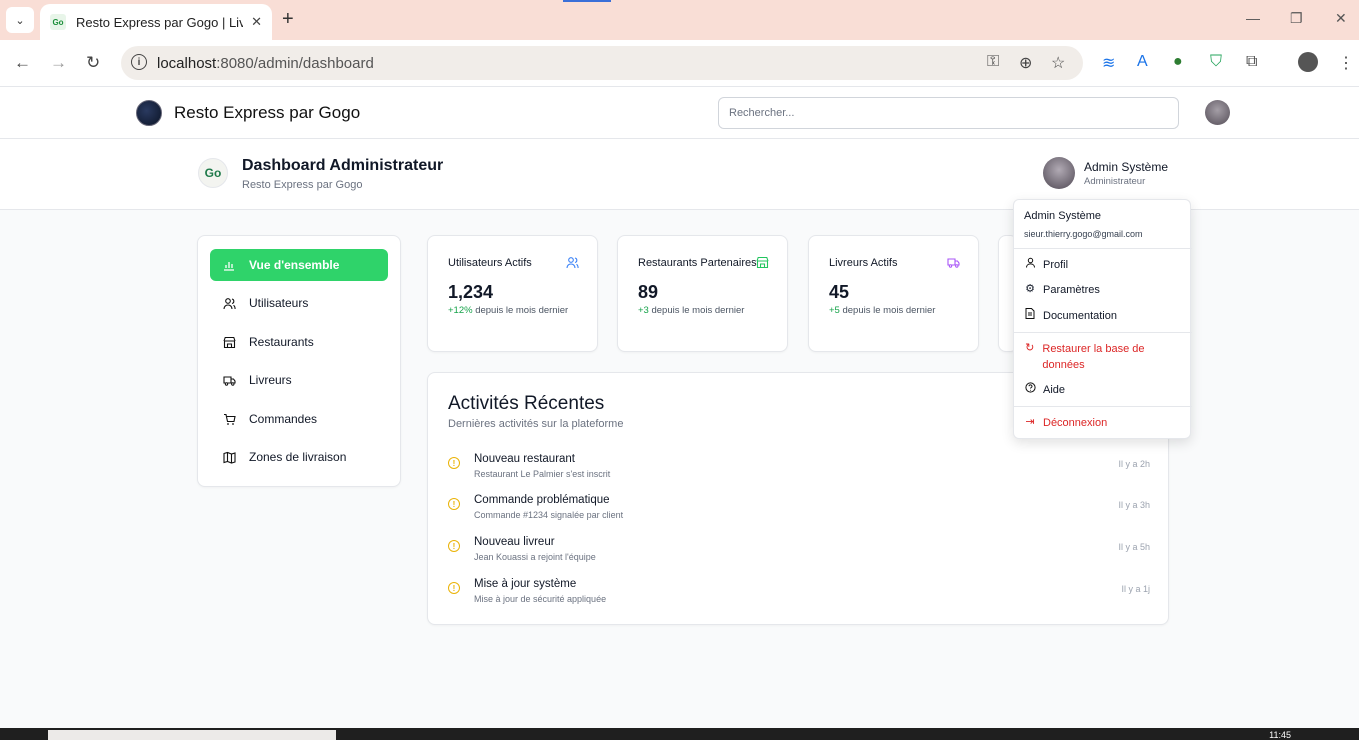  I want to click on activity-name: Mise à jour système, so click(525, 584).